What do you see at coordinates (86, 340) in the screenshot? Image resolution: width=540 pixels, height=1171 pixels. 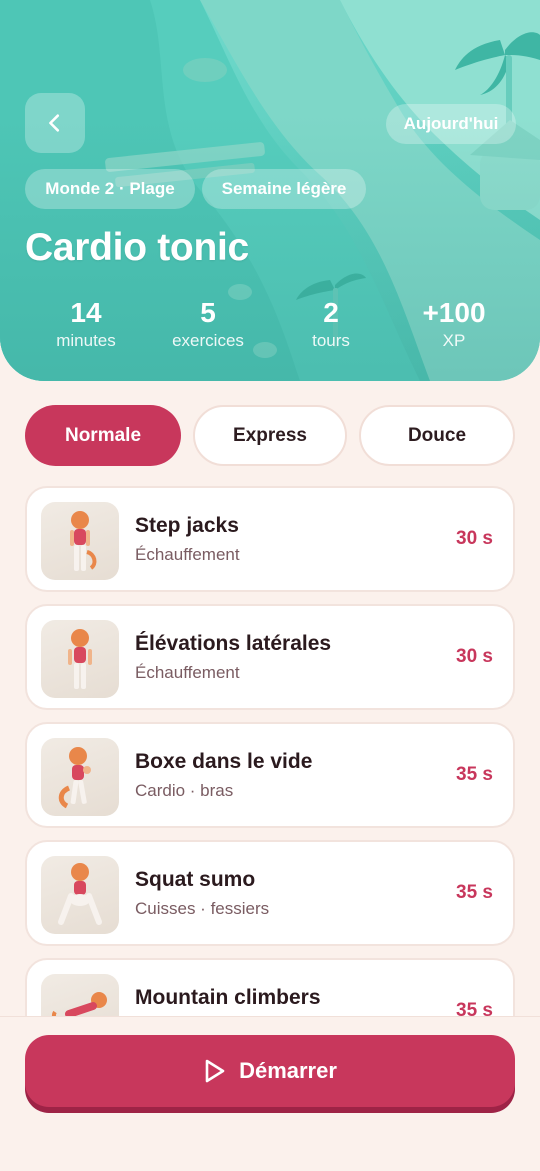 I see `stat-label: minutes` at bounding box center [86, 340].